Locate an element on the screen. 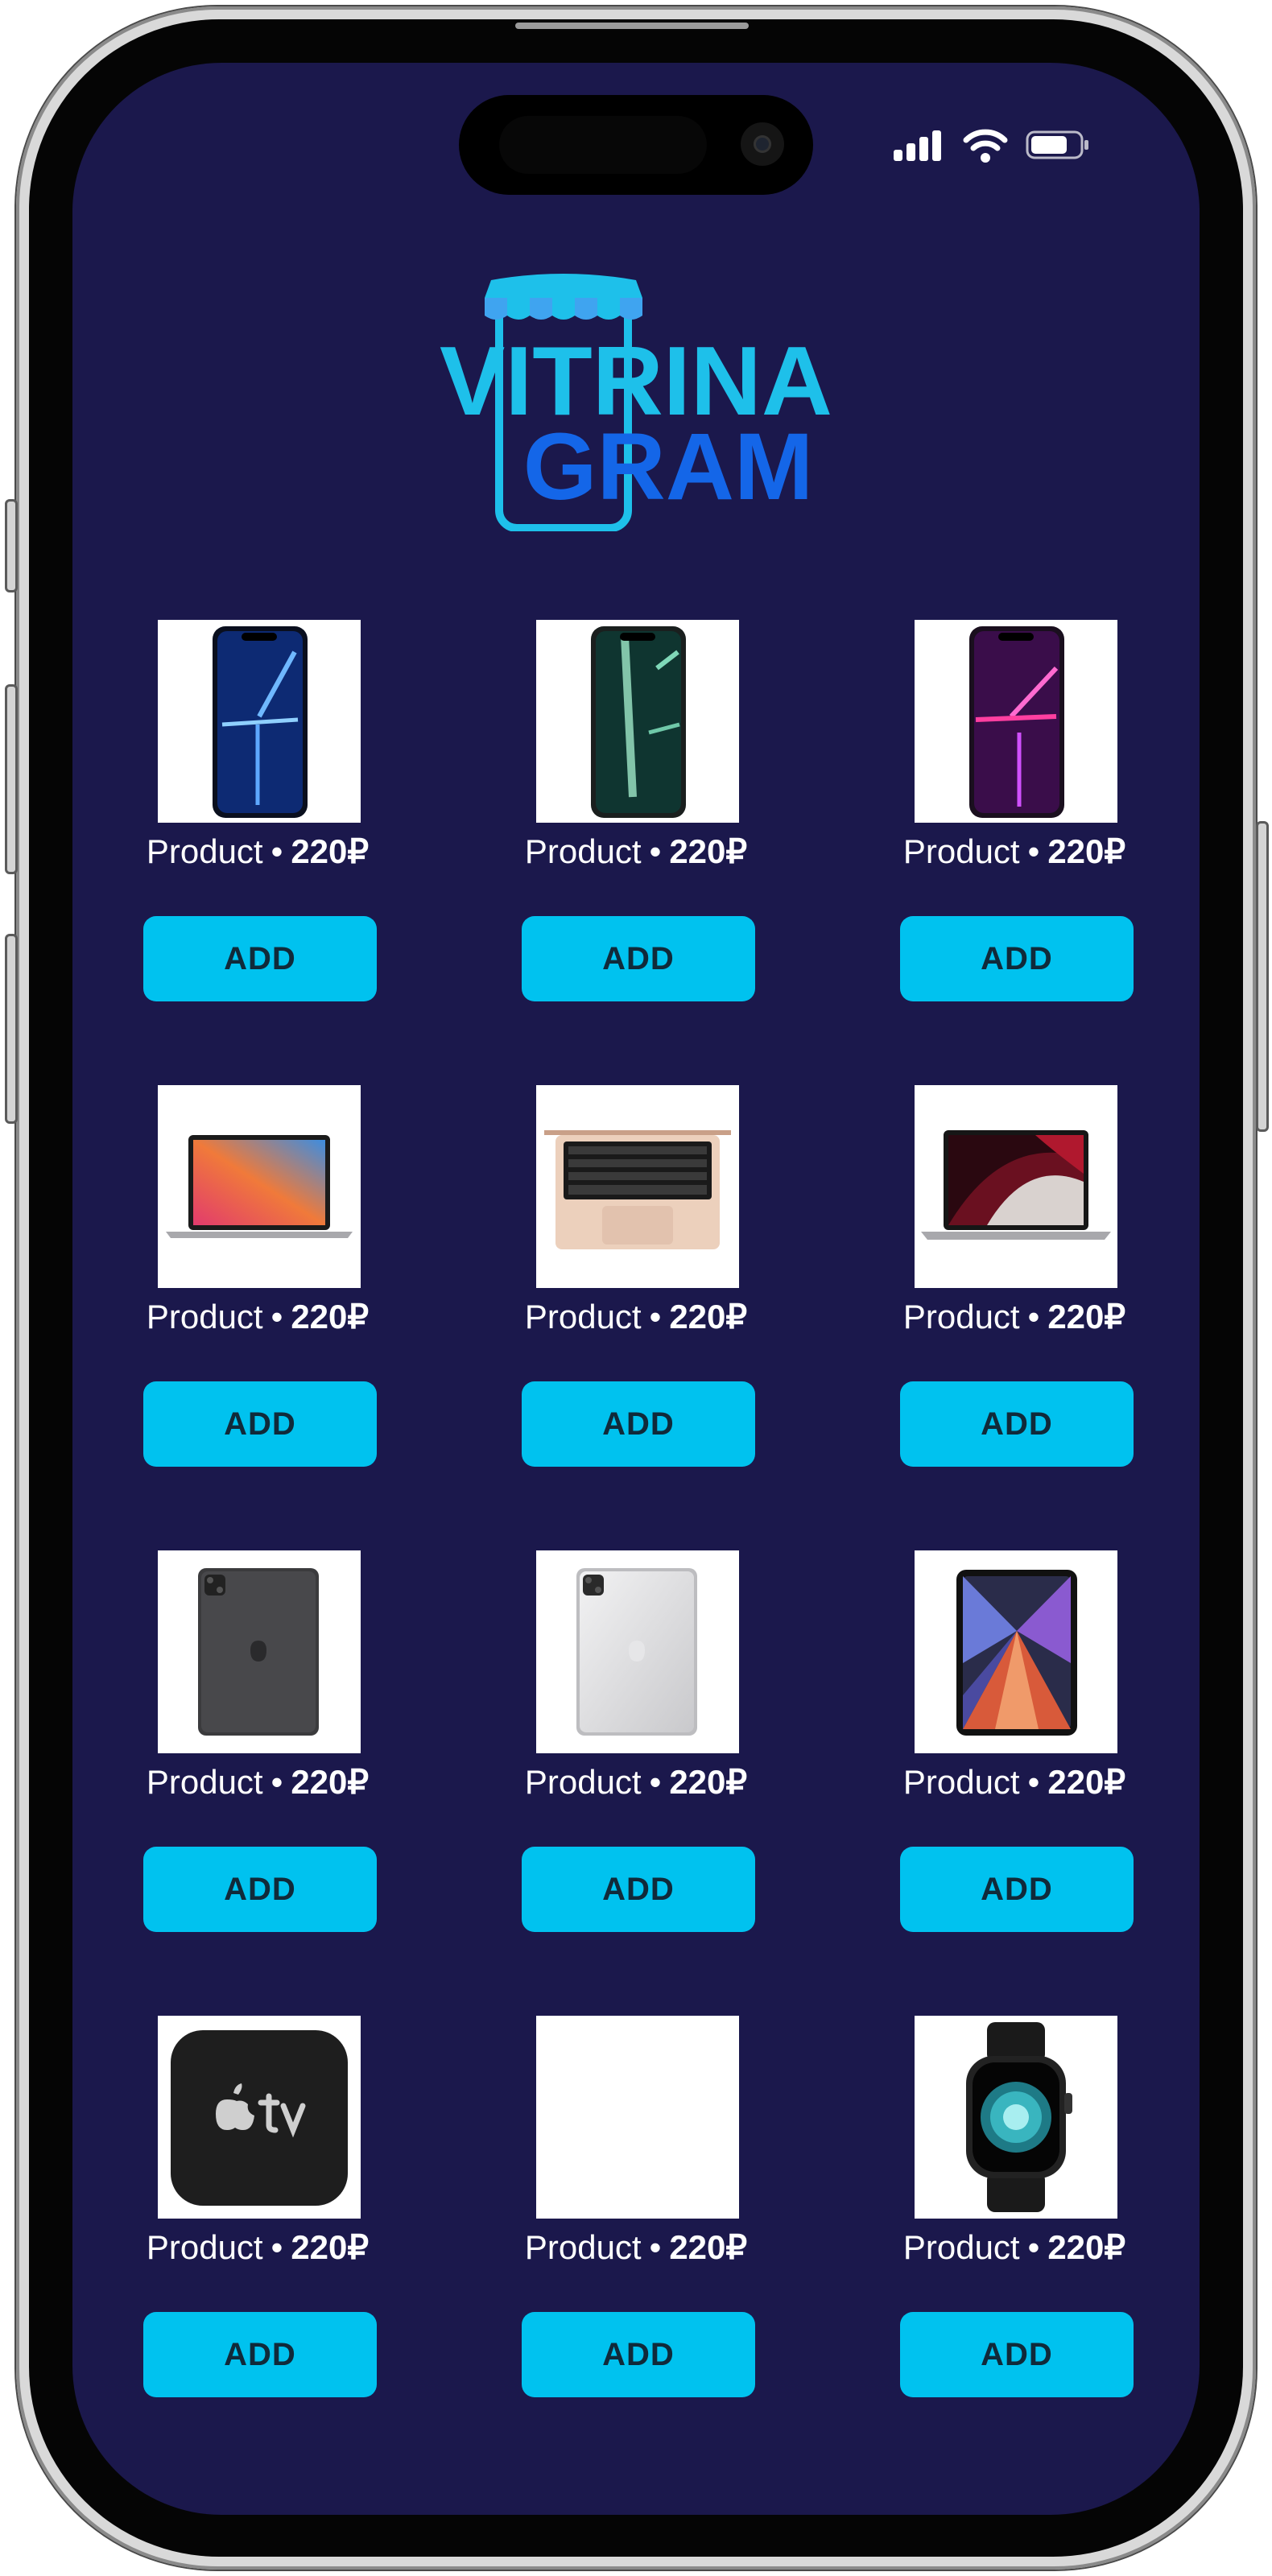  apple-tv-image is located at coordinates (259, 2117).